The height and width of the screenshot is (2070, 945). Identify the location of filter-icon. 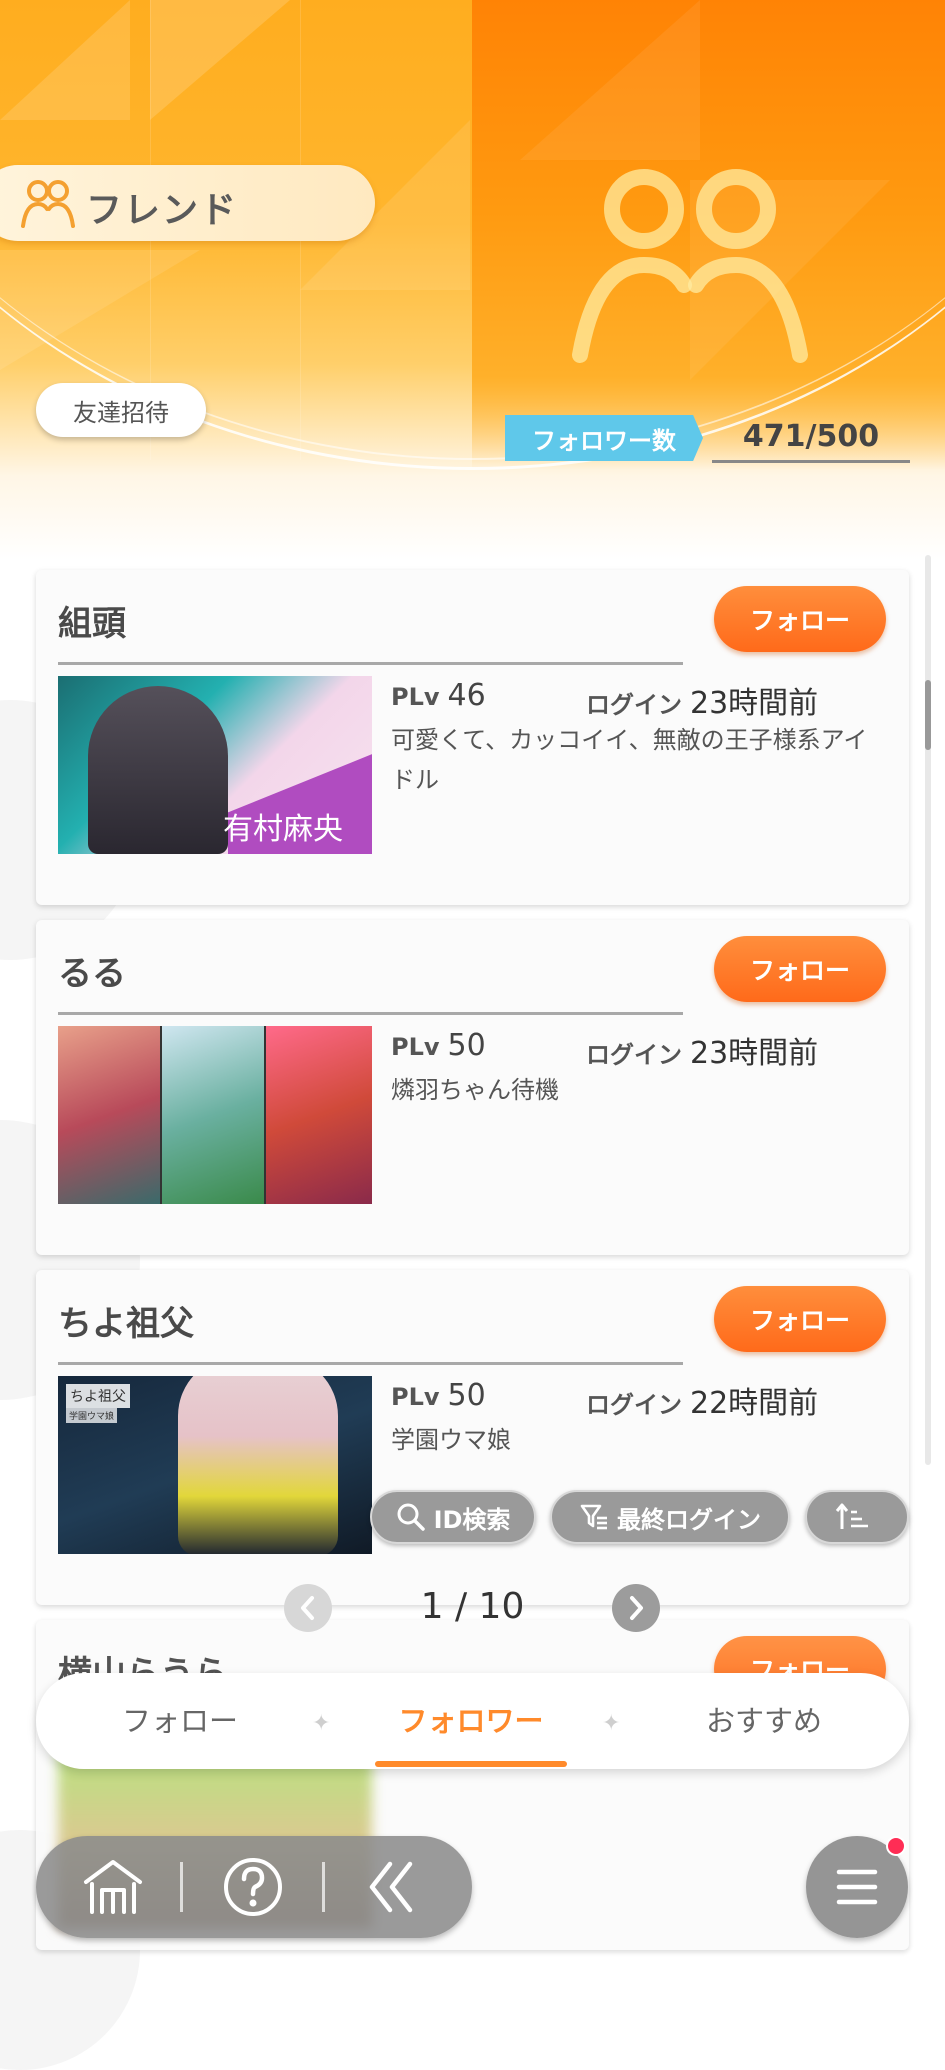
(593, 1517).